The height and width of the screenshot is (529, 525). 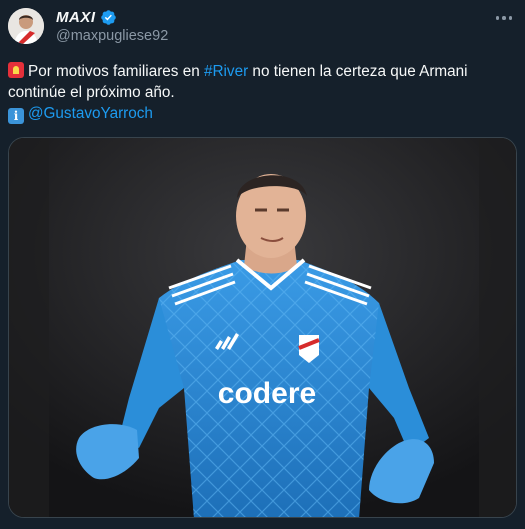 What do you see at coordinates (76, 17) in the screenshot?
I see `display-name: MAXI` at bounding box center [76, 17].